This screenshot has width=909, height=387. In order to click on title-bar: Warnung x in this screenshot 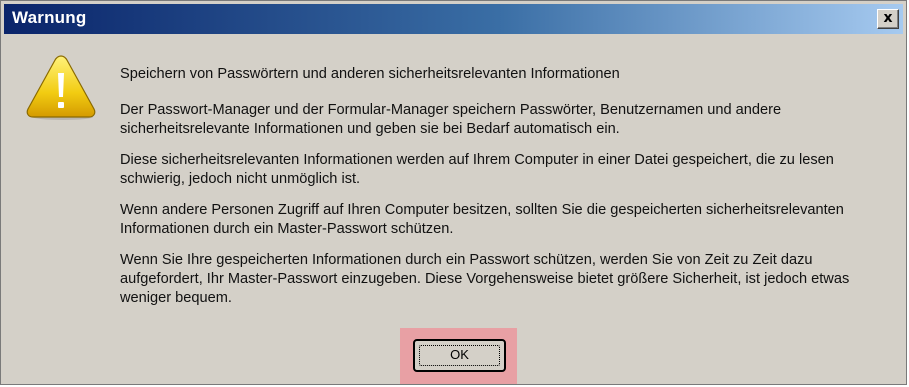, I will do `click(453, 19)`.